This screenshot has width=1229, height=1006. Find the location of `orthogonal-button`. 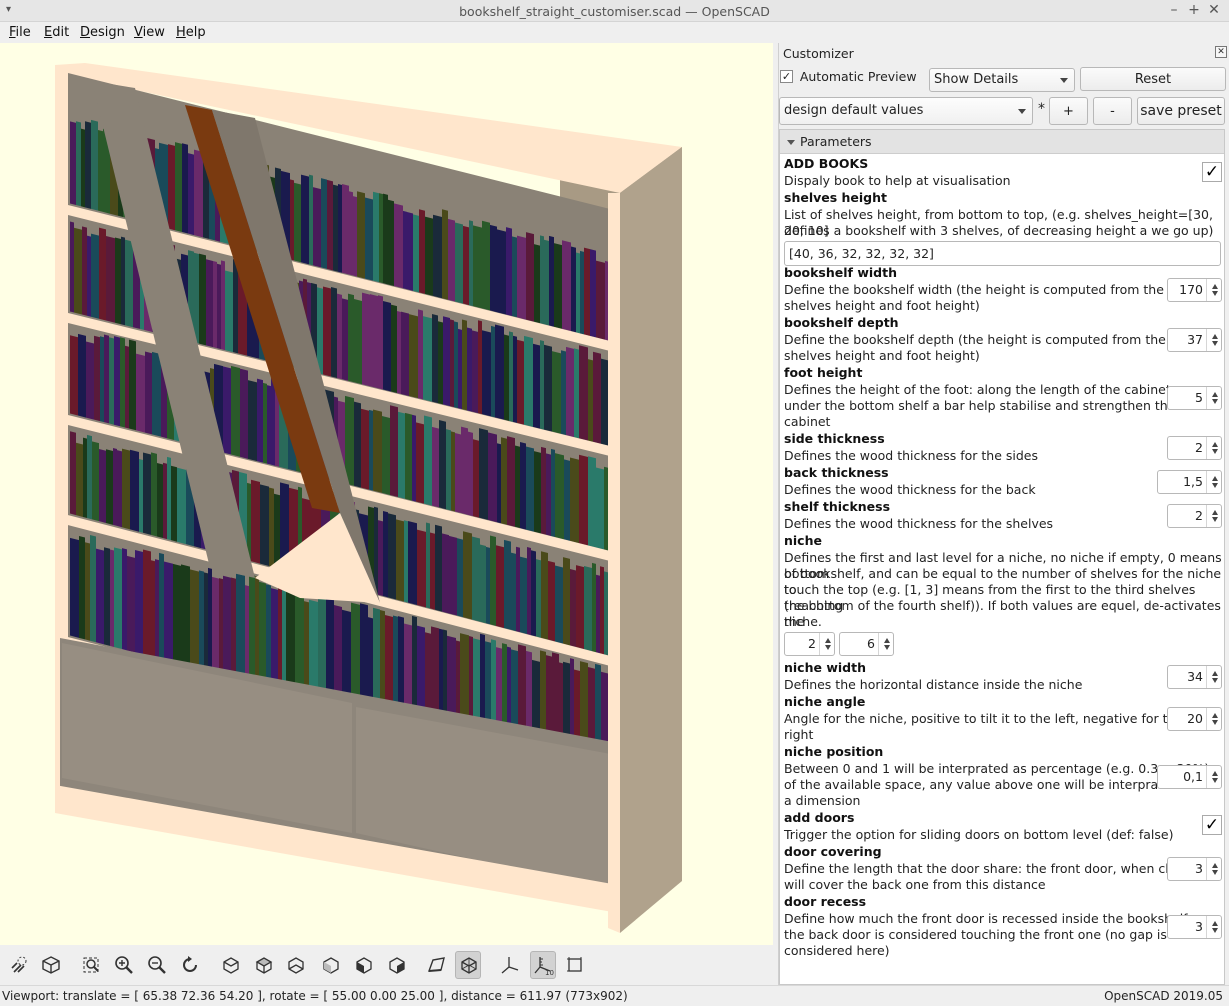

orthogonal-button is located at coordinates (468, 965).